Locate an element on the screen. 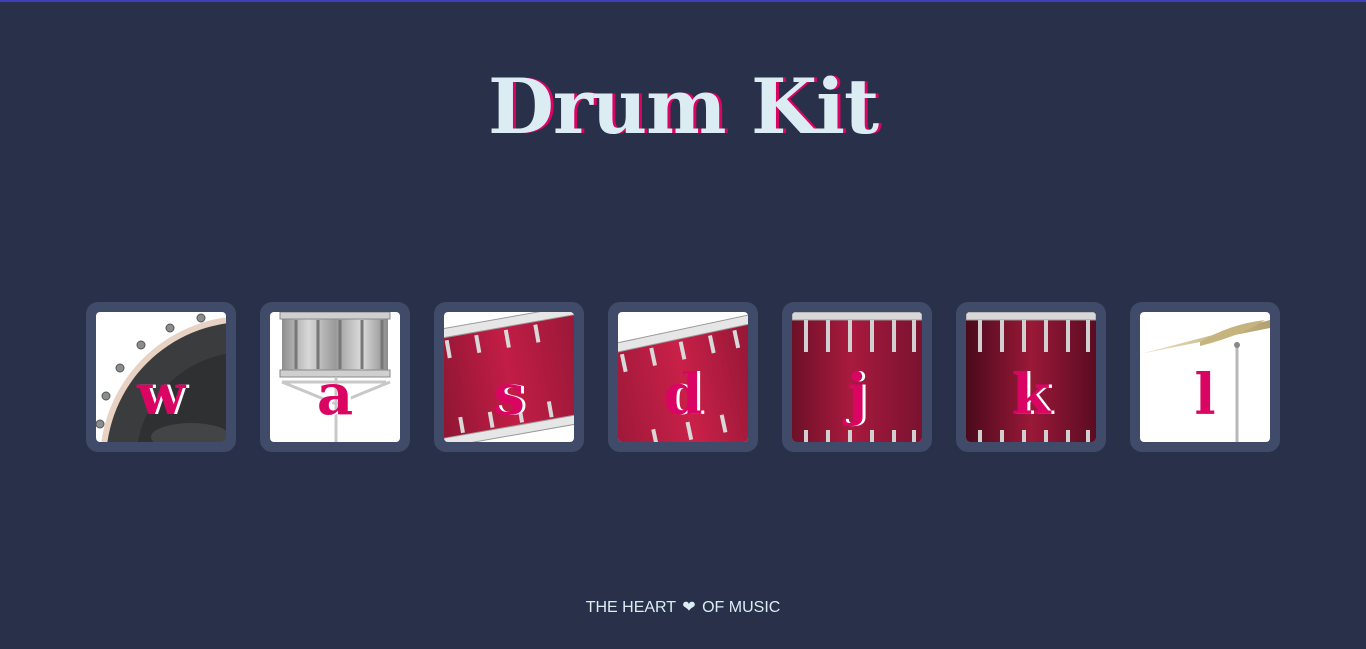 Image resolution: width=1366 pixels, height=649 pixels. drum-button-d: d is located at coordinates (683, 377).